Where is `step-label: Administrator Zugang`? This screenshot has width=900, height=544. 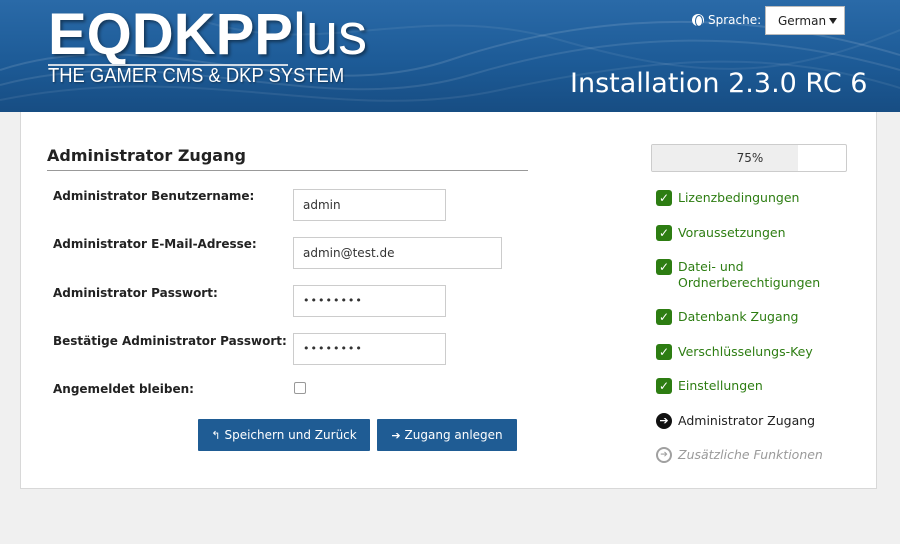 step-label: Administrator Zugang is located at coordinates (747, 420).